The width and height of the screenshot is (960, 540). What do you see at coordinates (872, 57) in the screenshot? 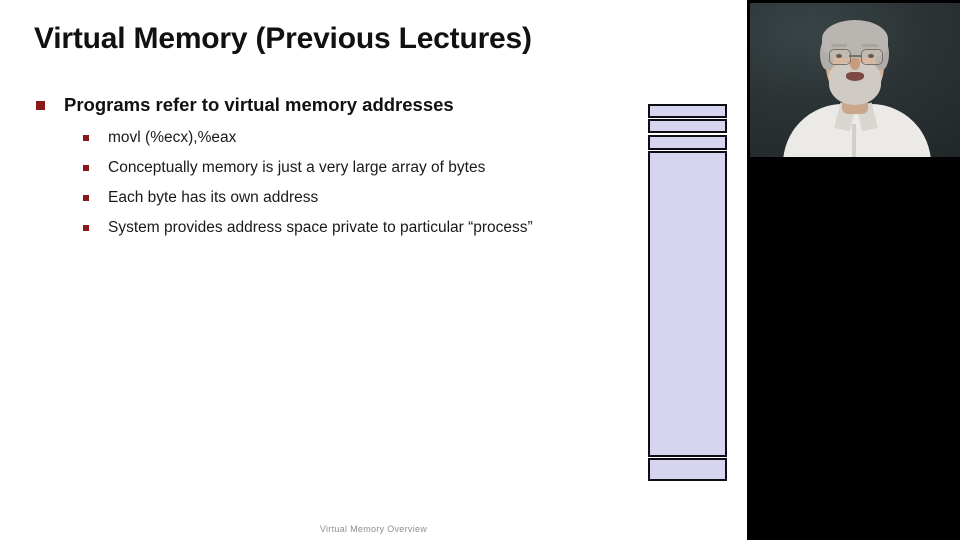
I see `glasses-right-lens` at bounding box center [872, 57].